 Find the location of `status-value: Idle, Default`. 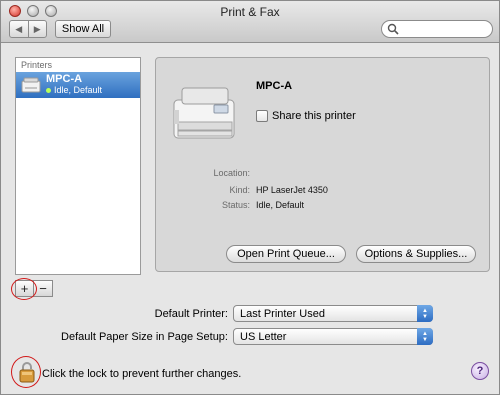

status-value: Idle, Default is located at coordinates (280, 205).